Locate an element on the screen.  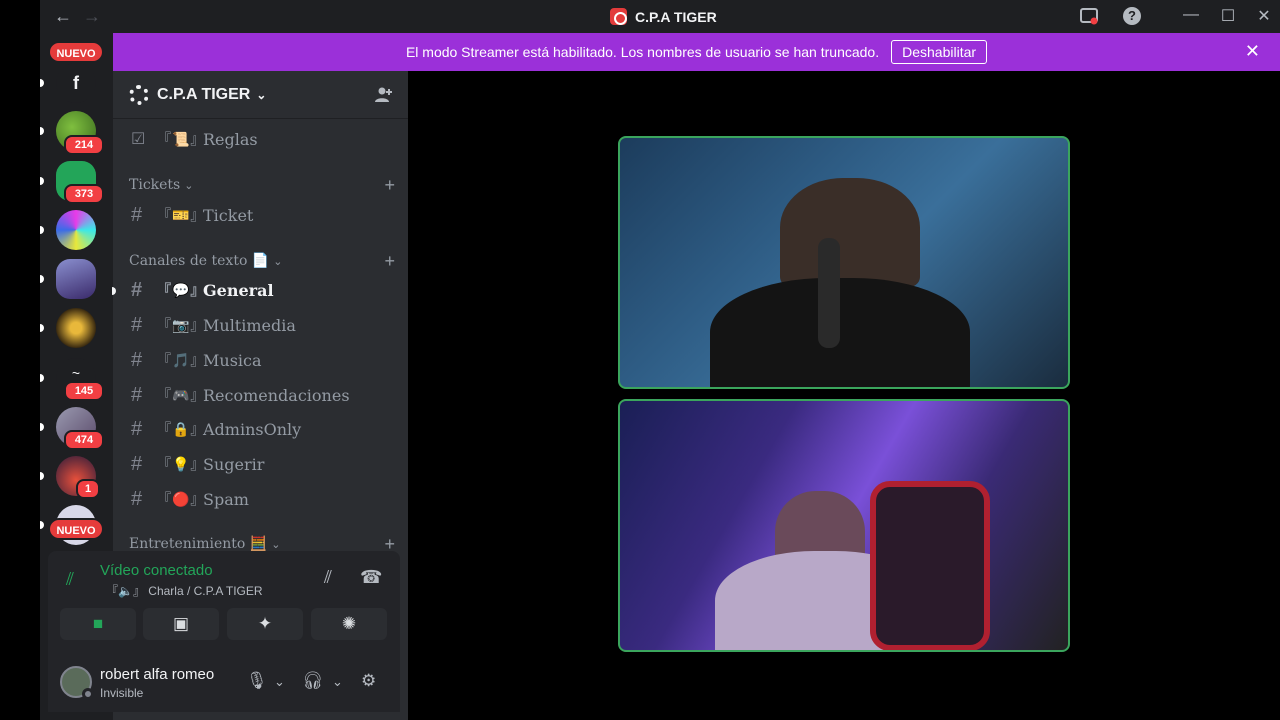
channel-rules: ☑ 『📜』 Reglas is located at coordinates (260, 139).